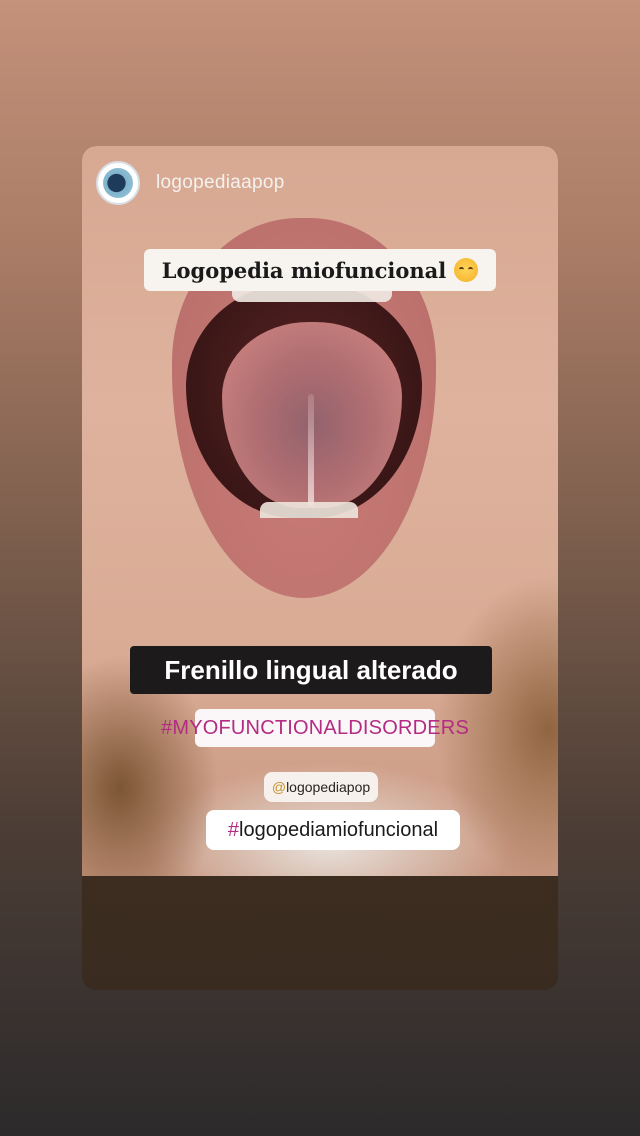 Image resolution: width=640 pixels, height=1136 pixels. I want to click on story-username: logopediaapop, so click(220, 183).